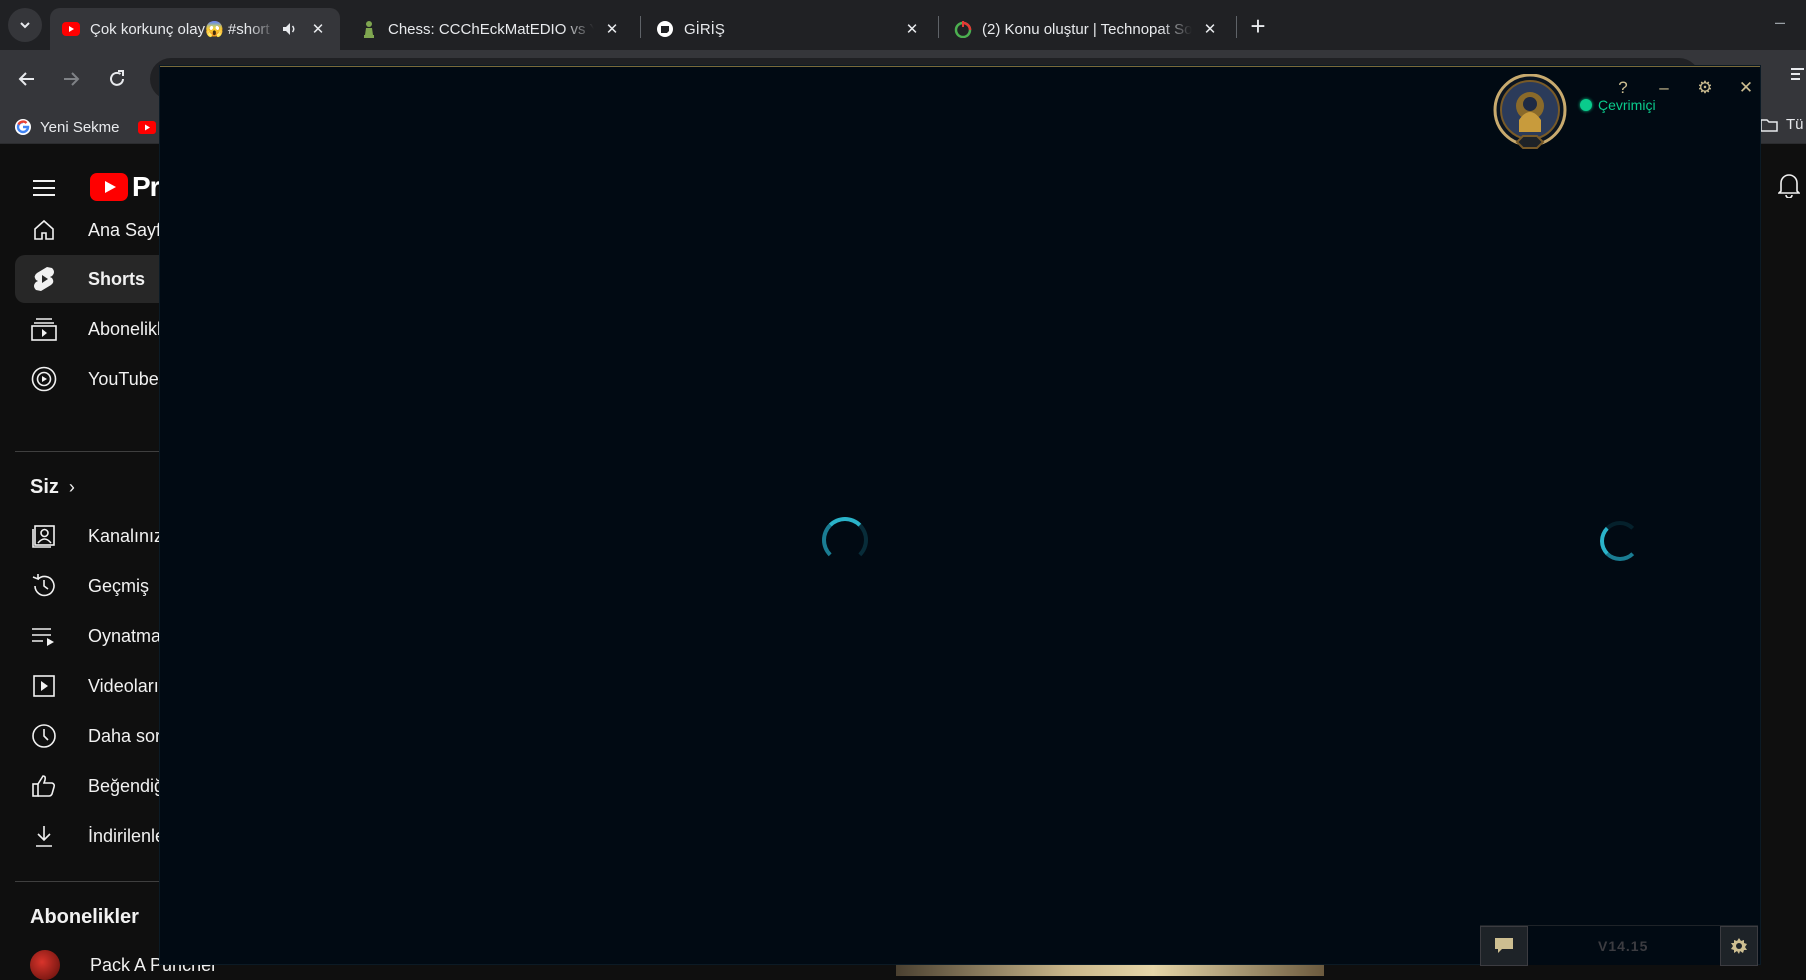  I want to click on technopat-icon, so click(963, 29).